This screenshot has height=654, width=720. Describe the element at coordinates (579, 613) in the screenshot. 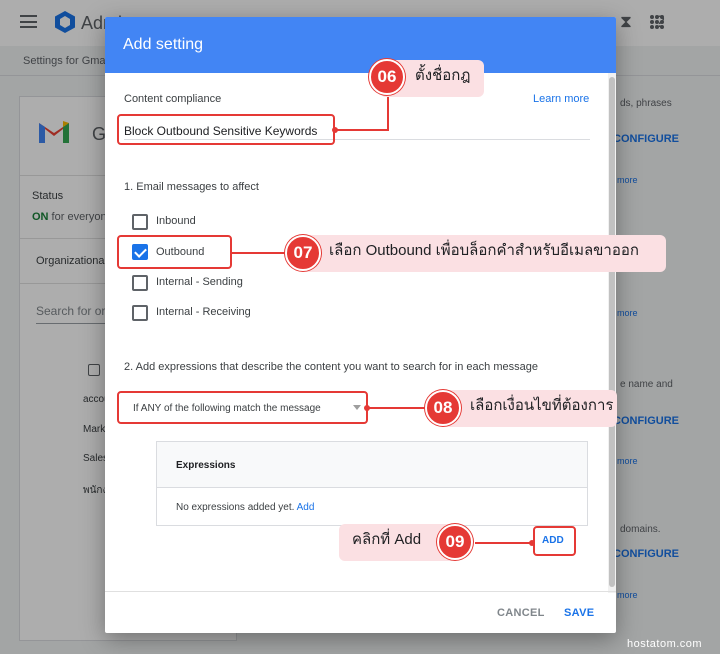

I see `save-button: SAVE` at that location.